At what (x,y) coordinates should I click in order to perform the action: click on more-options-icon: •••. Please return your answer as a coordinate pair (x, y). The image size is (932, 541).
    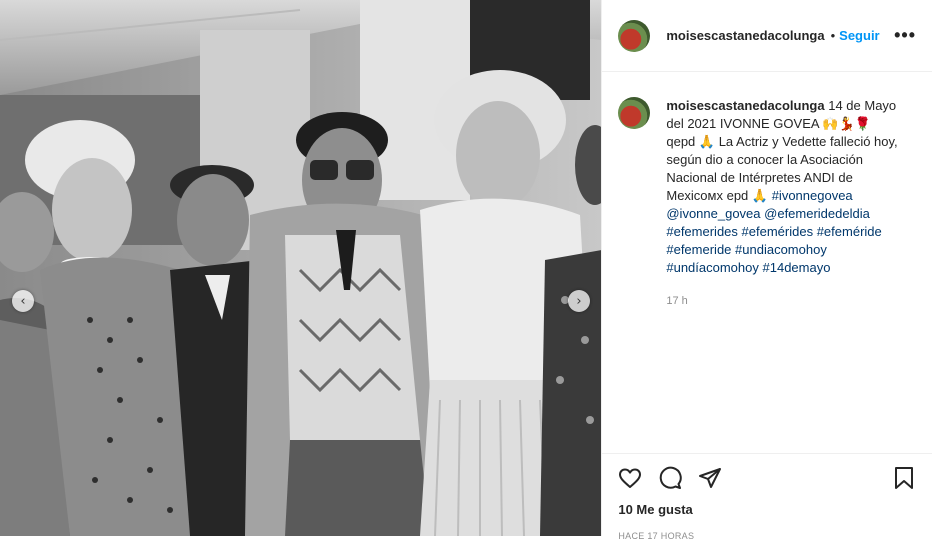
    Looking at the image, I should click on (905, 35).